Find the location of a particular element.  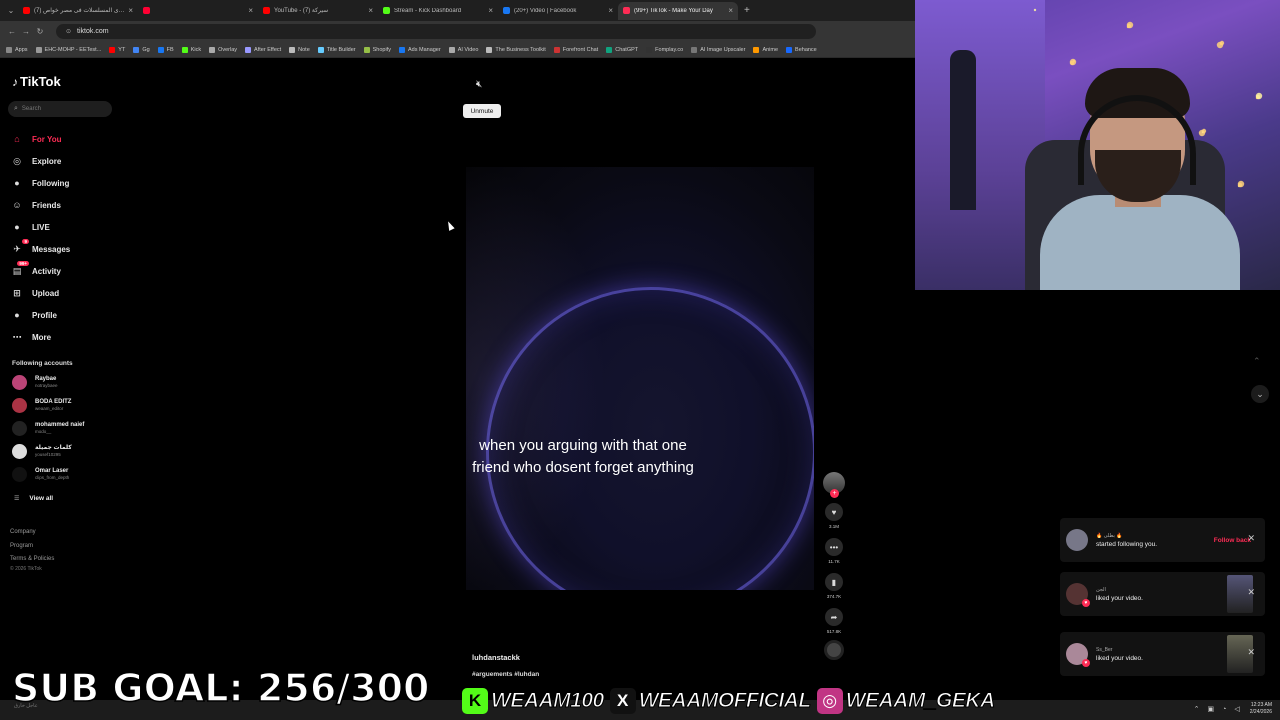

footer-link-terms: Terms & Policies is located at coordinates (32, 560).